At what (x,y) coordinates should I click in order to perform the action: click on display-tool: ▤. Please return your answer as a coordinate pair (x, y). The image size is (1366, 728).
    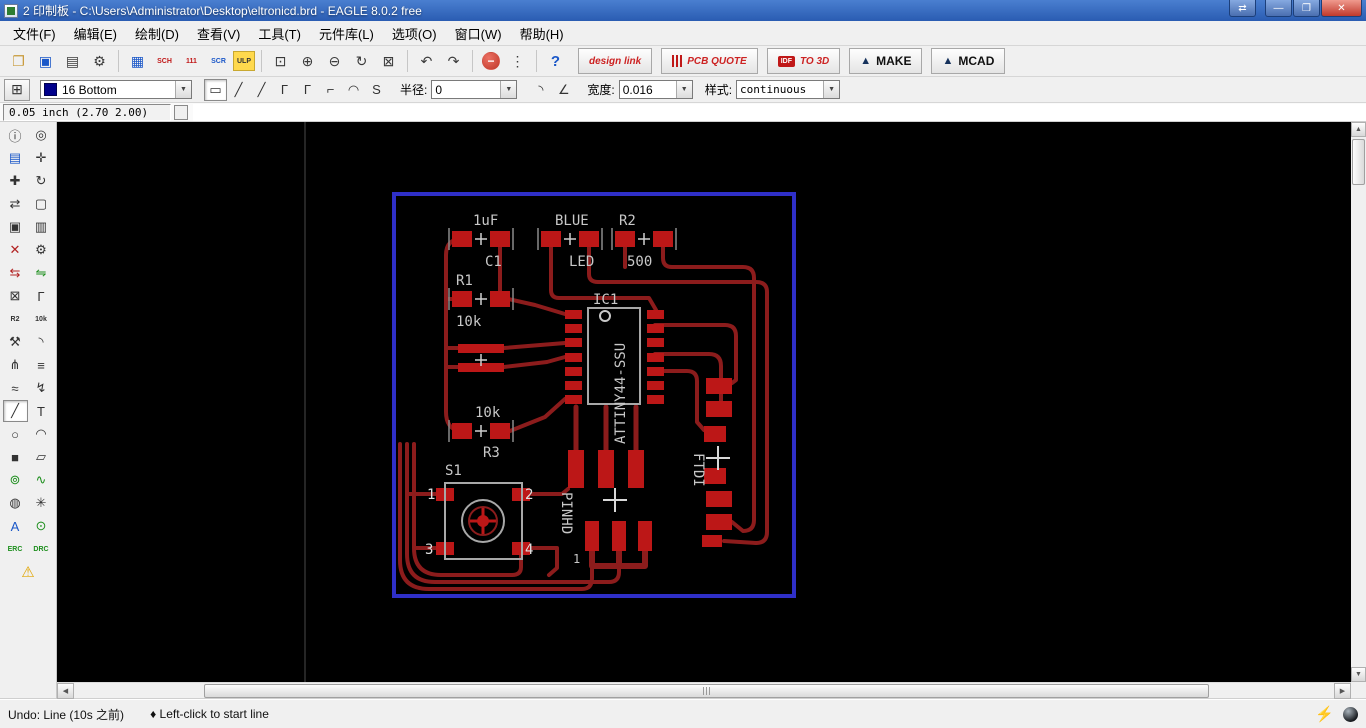
    Looking at the image, I should click on (15, 158).